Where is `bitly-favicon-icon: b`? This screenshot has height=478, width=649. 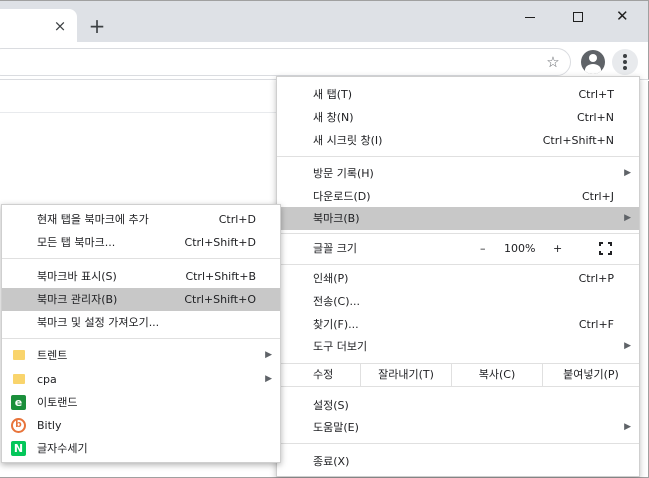 bitly-favicon-icon: b is located at coordinates (18, 425).